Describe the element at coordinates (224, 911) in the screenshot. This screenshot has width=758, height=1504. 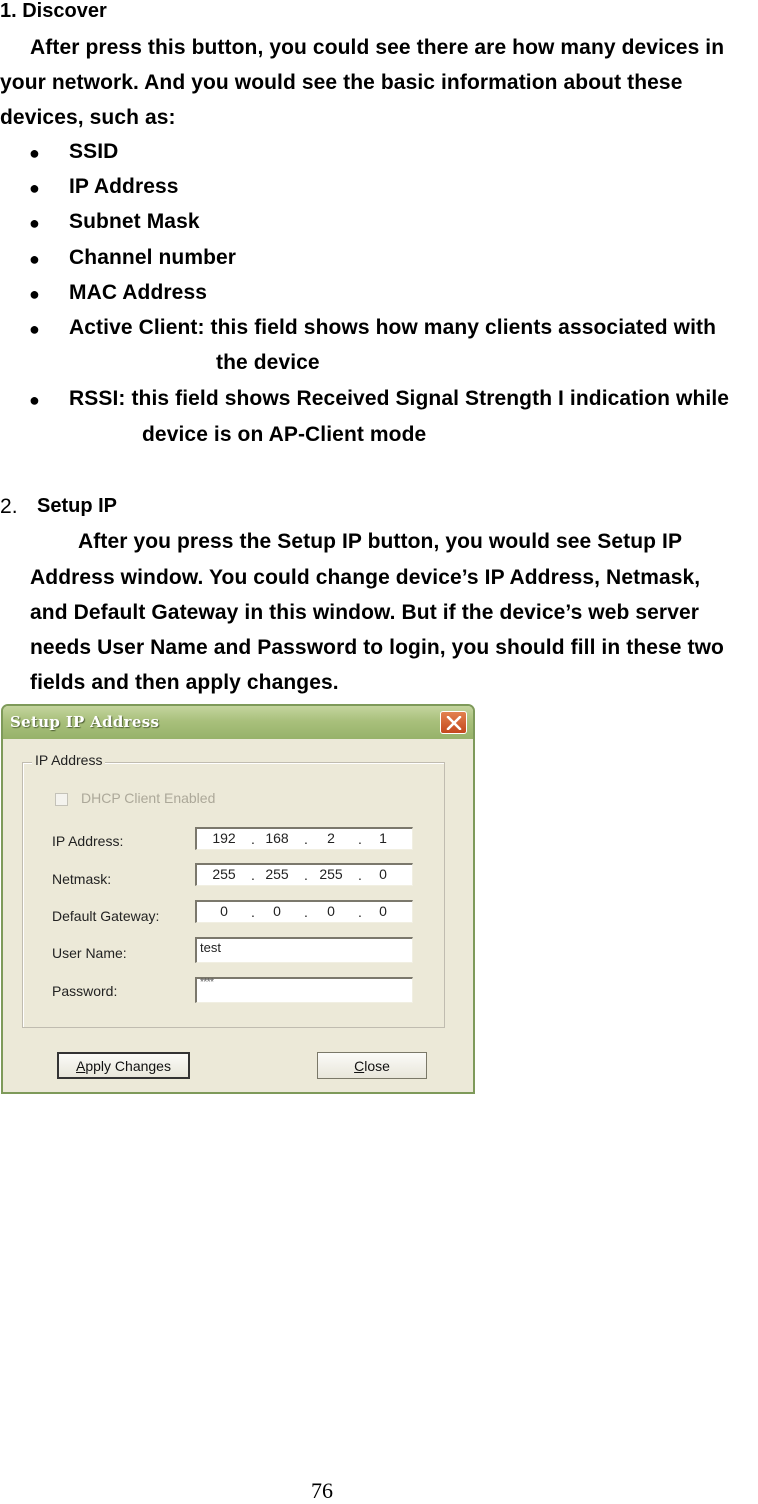
I see `gateway-octet-1: 0` at that location.